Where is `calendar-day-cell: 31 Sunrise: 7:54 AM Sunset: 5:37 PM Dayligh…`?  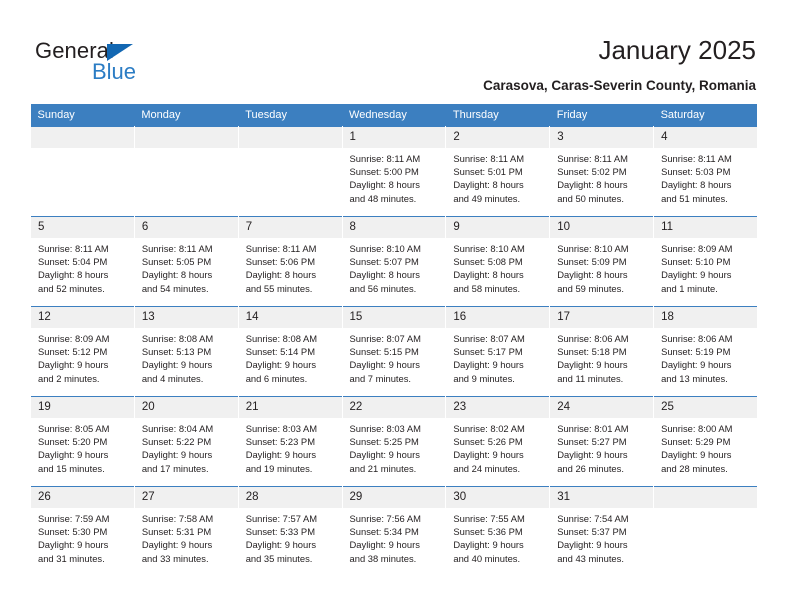 calendar-day-cell: 31 Sunrise: 7:54 AM Sunset: 5:37 PM Dayligh… is located at coordinates (602, 531).